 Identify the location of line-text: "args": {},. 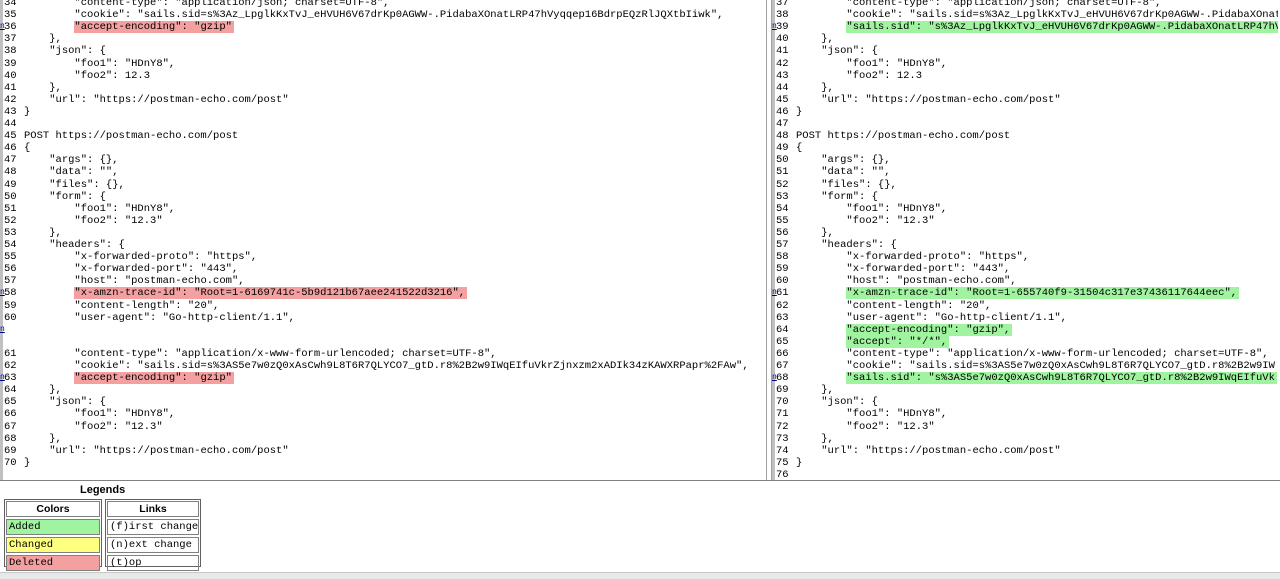
(84, 160).